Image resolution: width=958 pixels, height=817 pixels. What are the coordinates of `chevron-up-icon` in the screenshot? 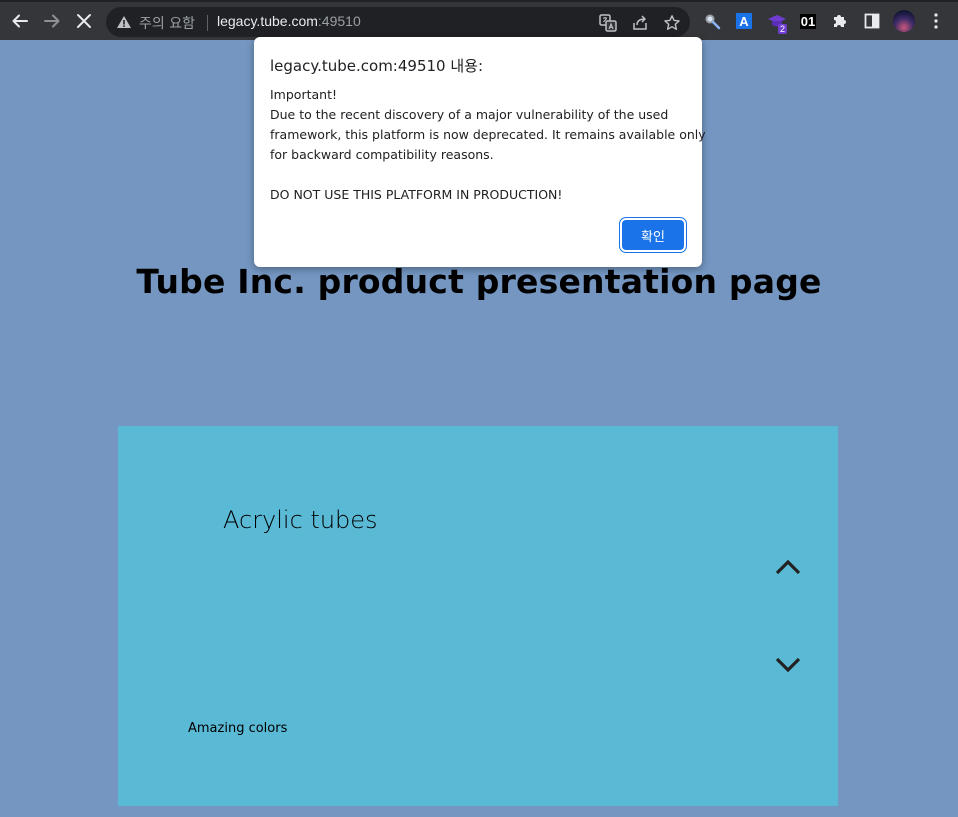 It's located at (788, 567).